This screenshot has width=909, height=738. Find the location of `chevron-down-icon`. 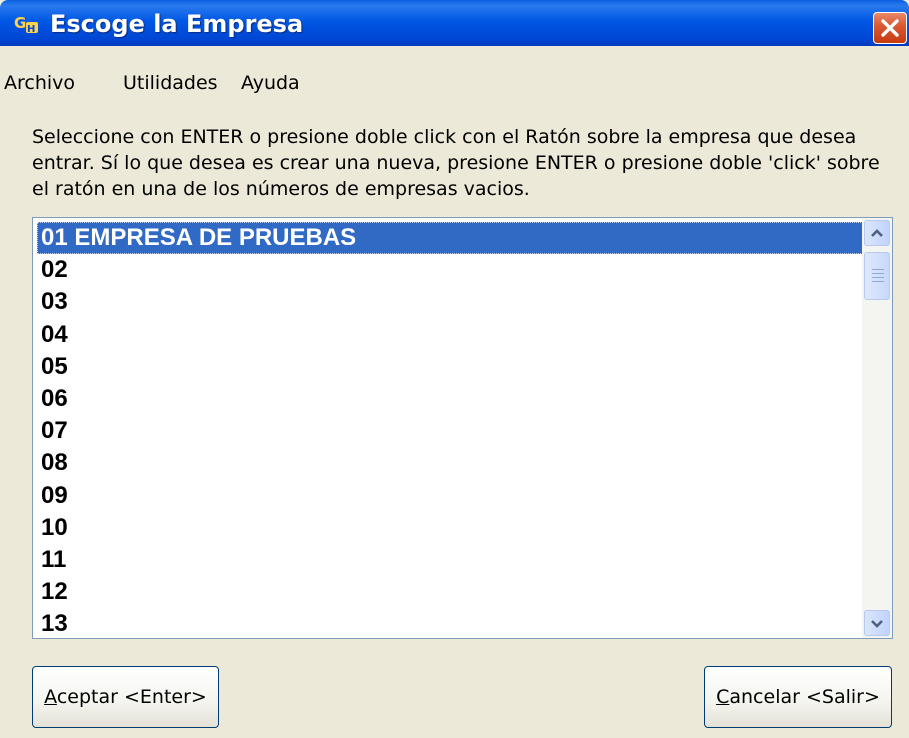

chevron-down-icon is located at coordinates (877, 624).